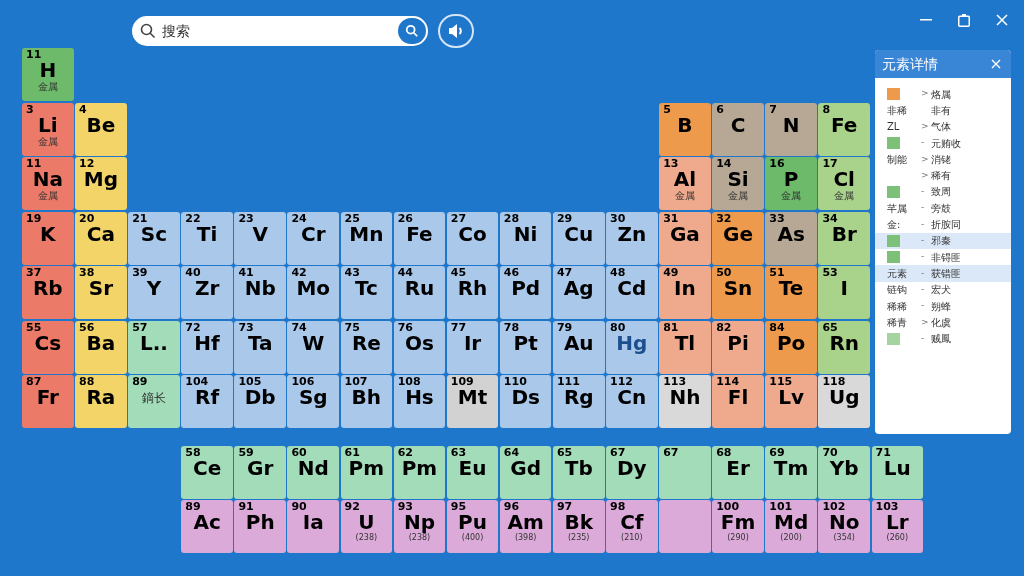  I want to click on element-tile: 101 Md (200), so click(791, 526).